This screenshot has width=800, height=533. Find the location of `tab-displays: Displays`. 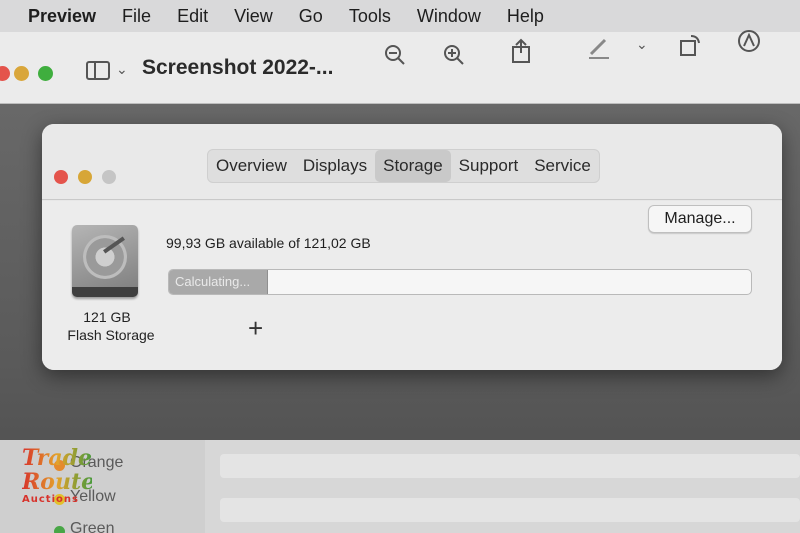

tab-displays: Displays is located at coordinates (335, 166).